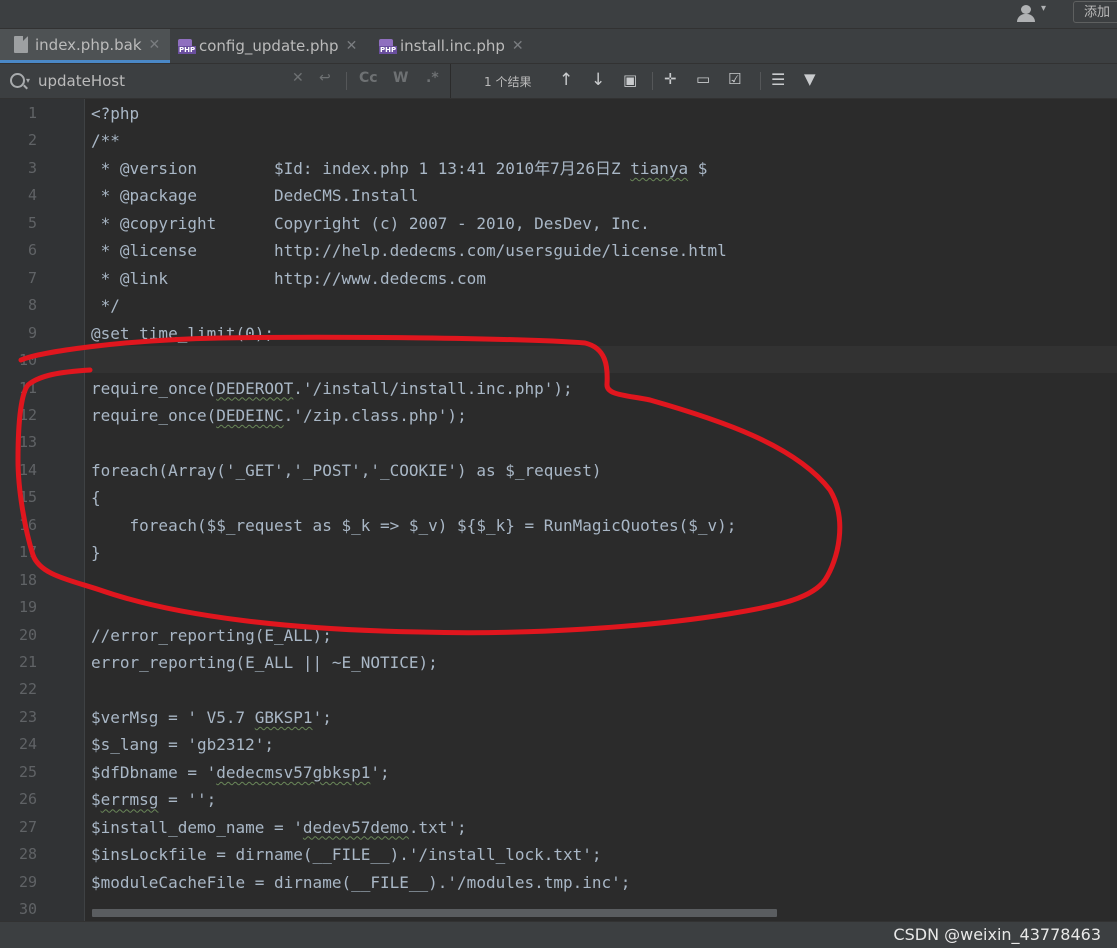 The height and width of the screenshot is (948, 1117). What do you see at coordinates (432, 78) in the screenshot?
I see `regex-toggle: .*` at bounding box center [432, 78].